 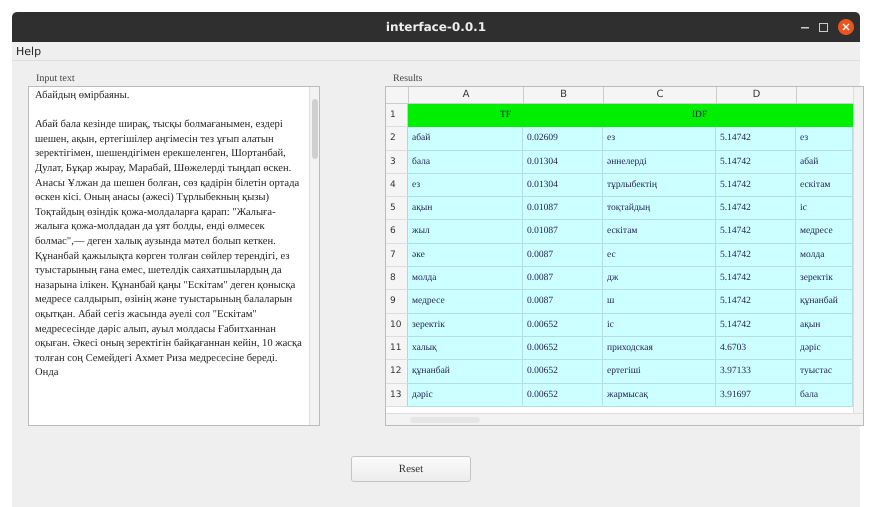 I want to click on table-cell: туыстас, so click(x=824, y=372).